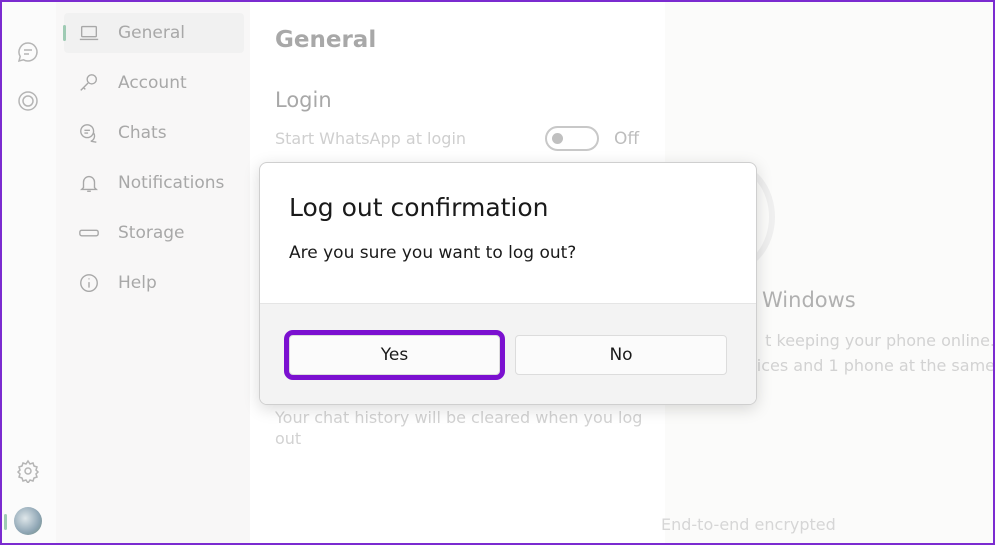 The height and width of the screenshot is (545, 995). I want to click on nav-label: General, so click(151, 33).